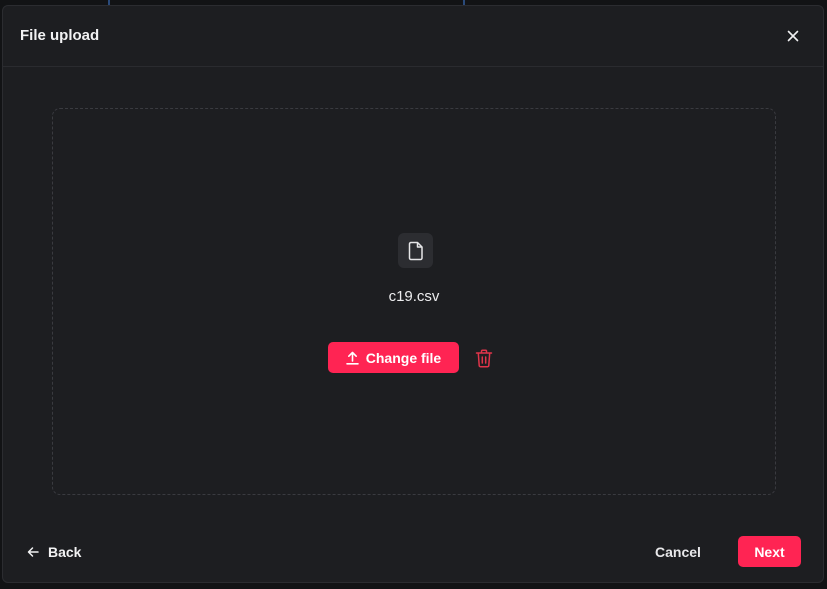 This screenshot has height=589, width=827. Describe the element at coordinates (769, 551) in the screenshot. I see `next-button: Next` at that location.